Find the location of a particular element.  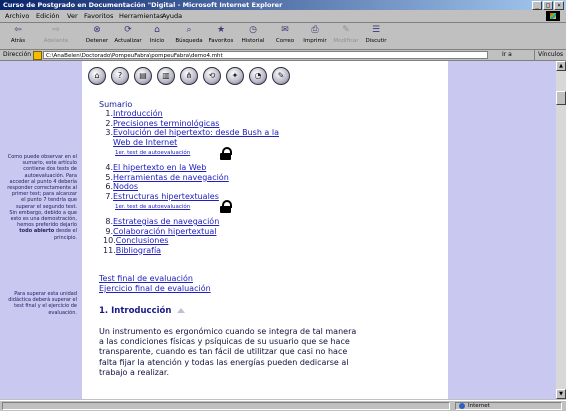

go-button: Ir a is located at coordinates (507, 55).